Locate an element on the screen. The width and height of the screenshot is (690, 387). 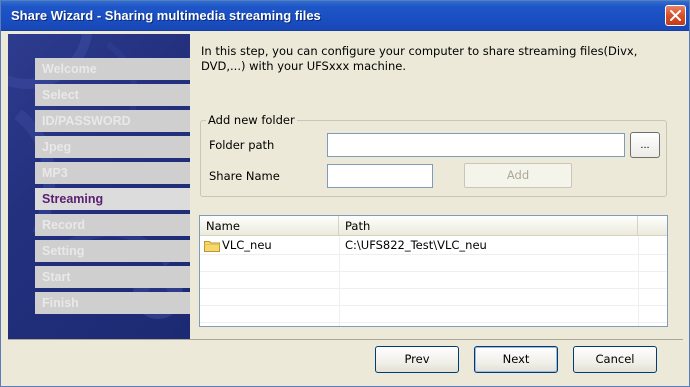
table-row: VLC_neu C:\UFS822_Test\VLC_neu is located at coordinates (433, 245).